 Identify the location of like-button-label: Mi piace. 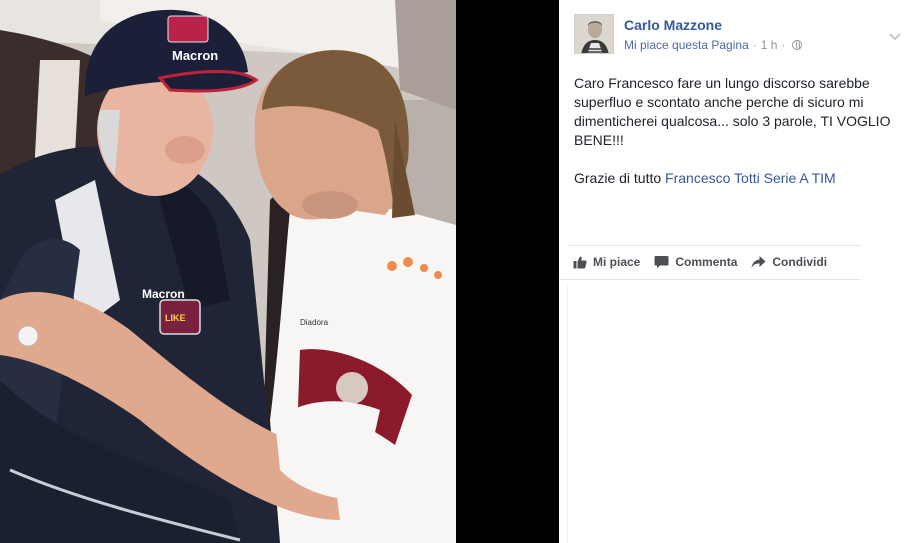
(617, 262).